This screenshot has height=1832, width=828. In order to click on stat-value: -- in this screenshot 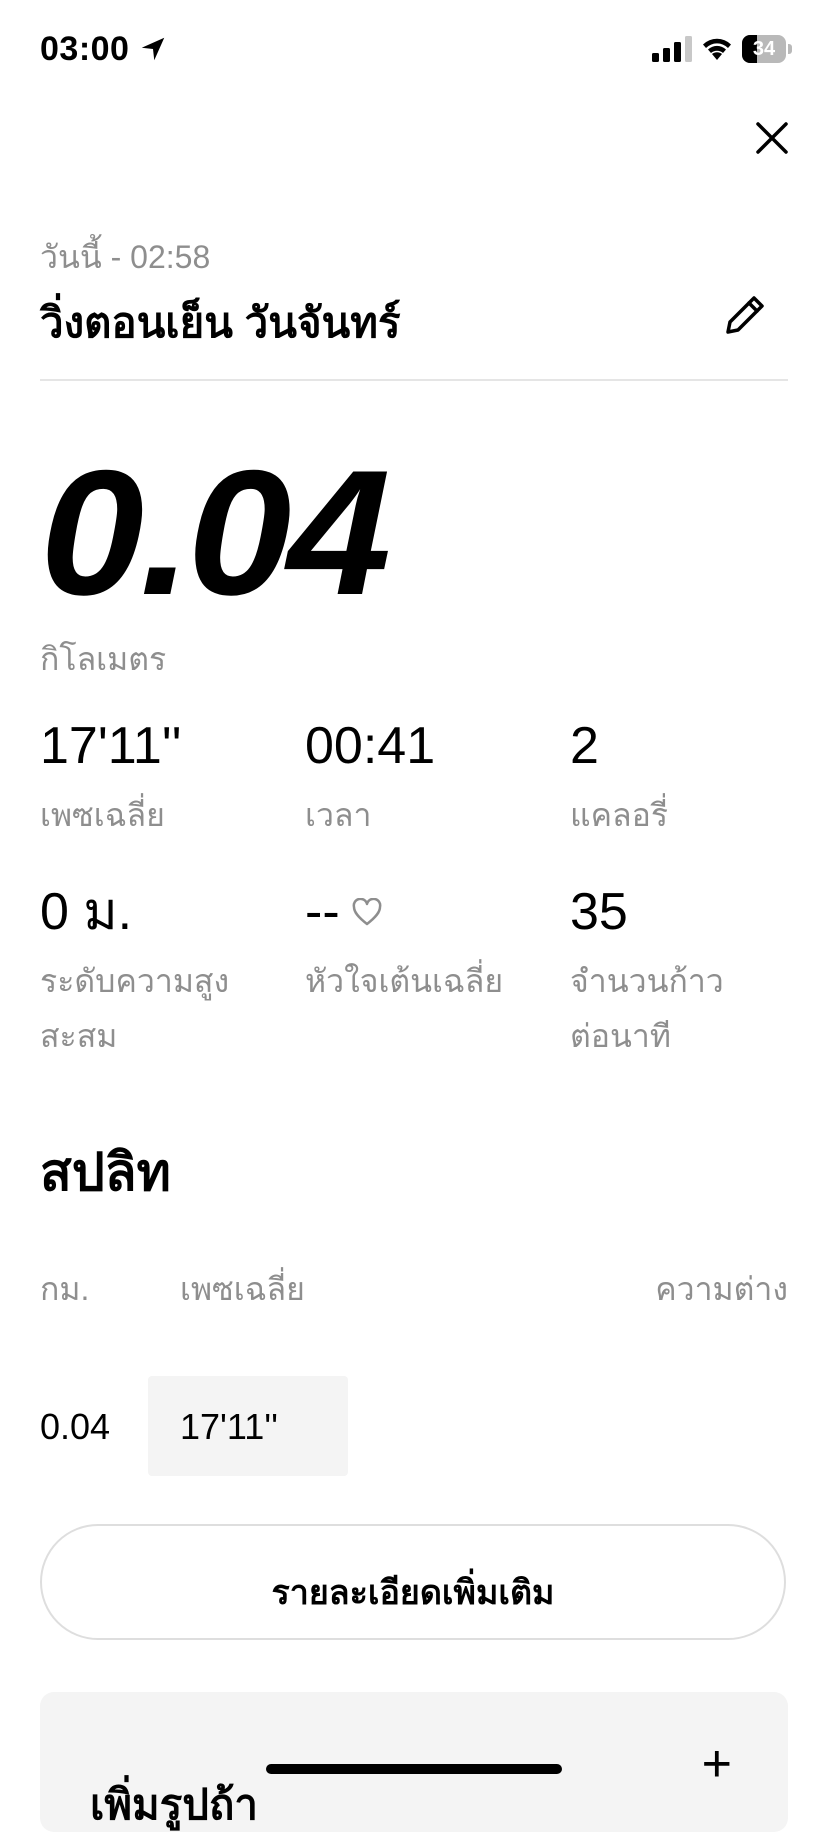, I will do `click(322, 912)`.